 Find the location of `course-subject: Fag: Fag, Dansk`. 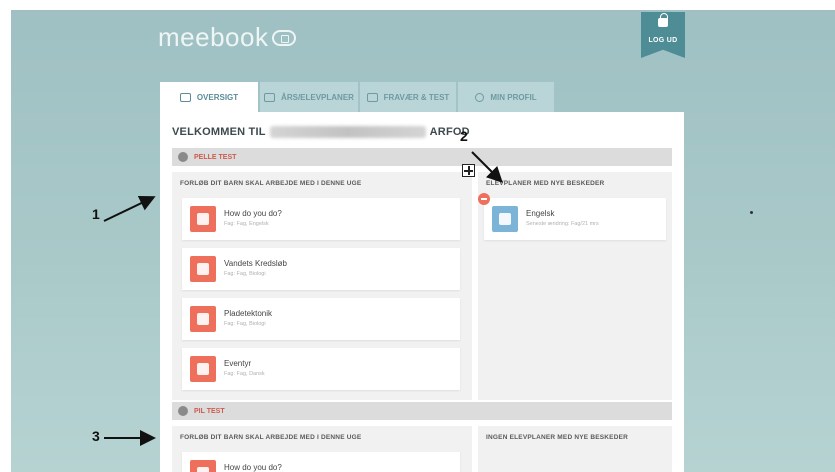

course-subject: Fag: Fag, Dansk is located at coordinates (244, 374).